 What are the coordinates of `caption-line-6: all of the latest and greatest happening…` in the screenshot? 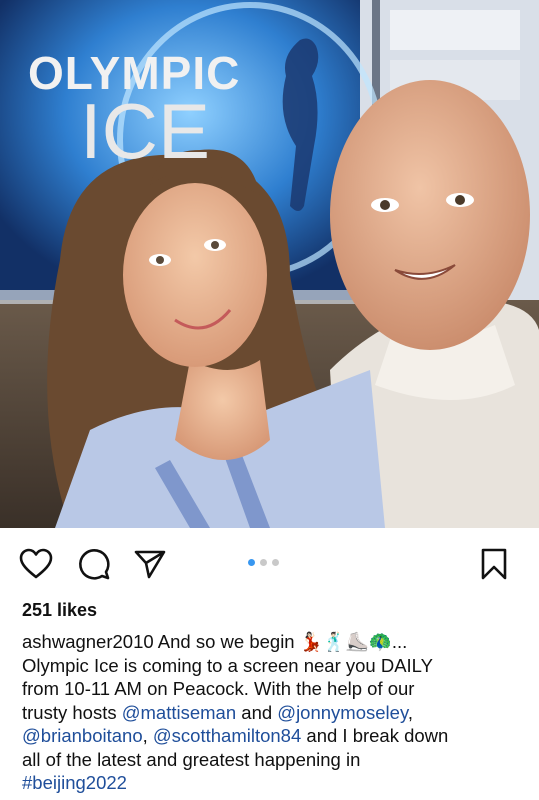 It's located at (191, 759).